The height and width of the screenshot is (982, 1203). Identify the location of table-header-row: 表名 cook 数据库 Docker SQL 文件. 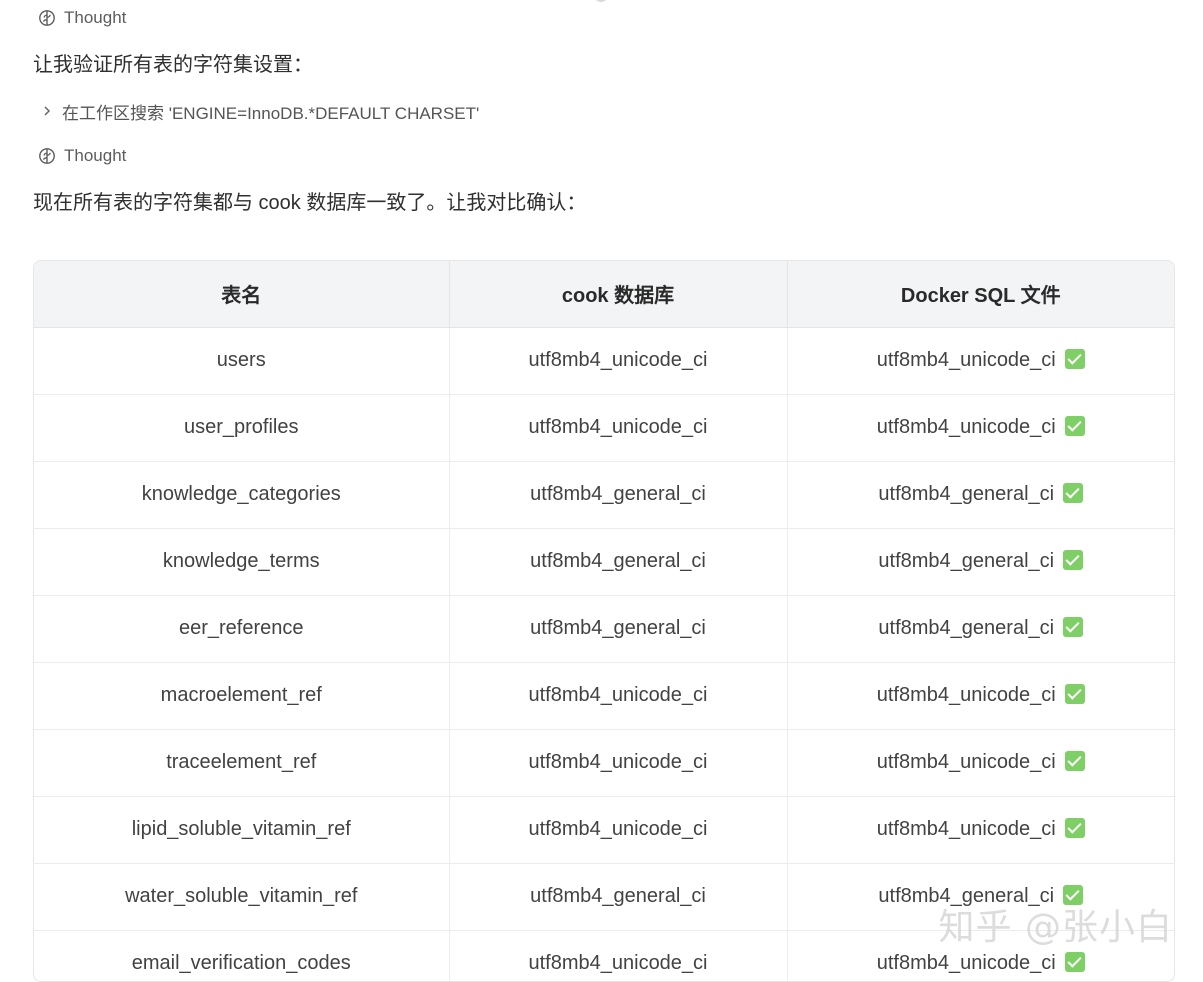
(604, 294).